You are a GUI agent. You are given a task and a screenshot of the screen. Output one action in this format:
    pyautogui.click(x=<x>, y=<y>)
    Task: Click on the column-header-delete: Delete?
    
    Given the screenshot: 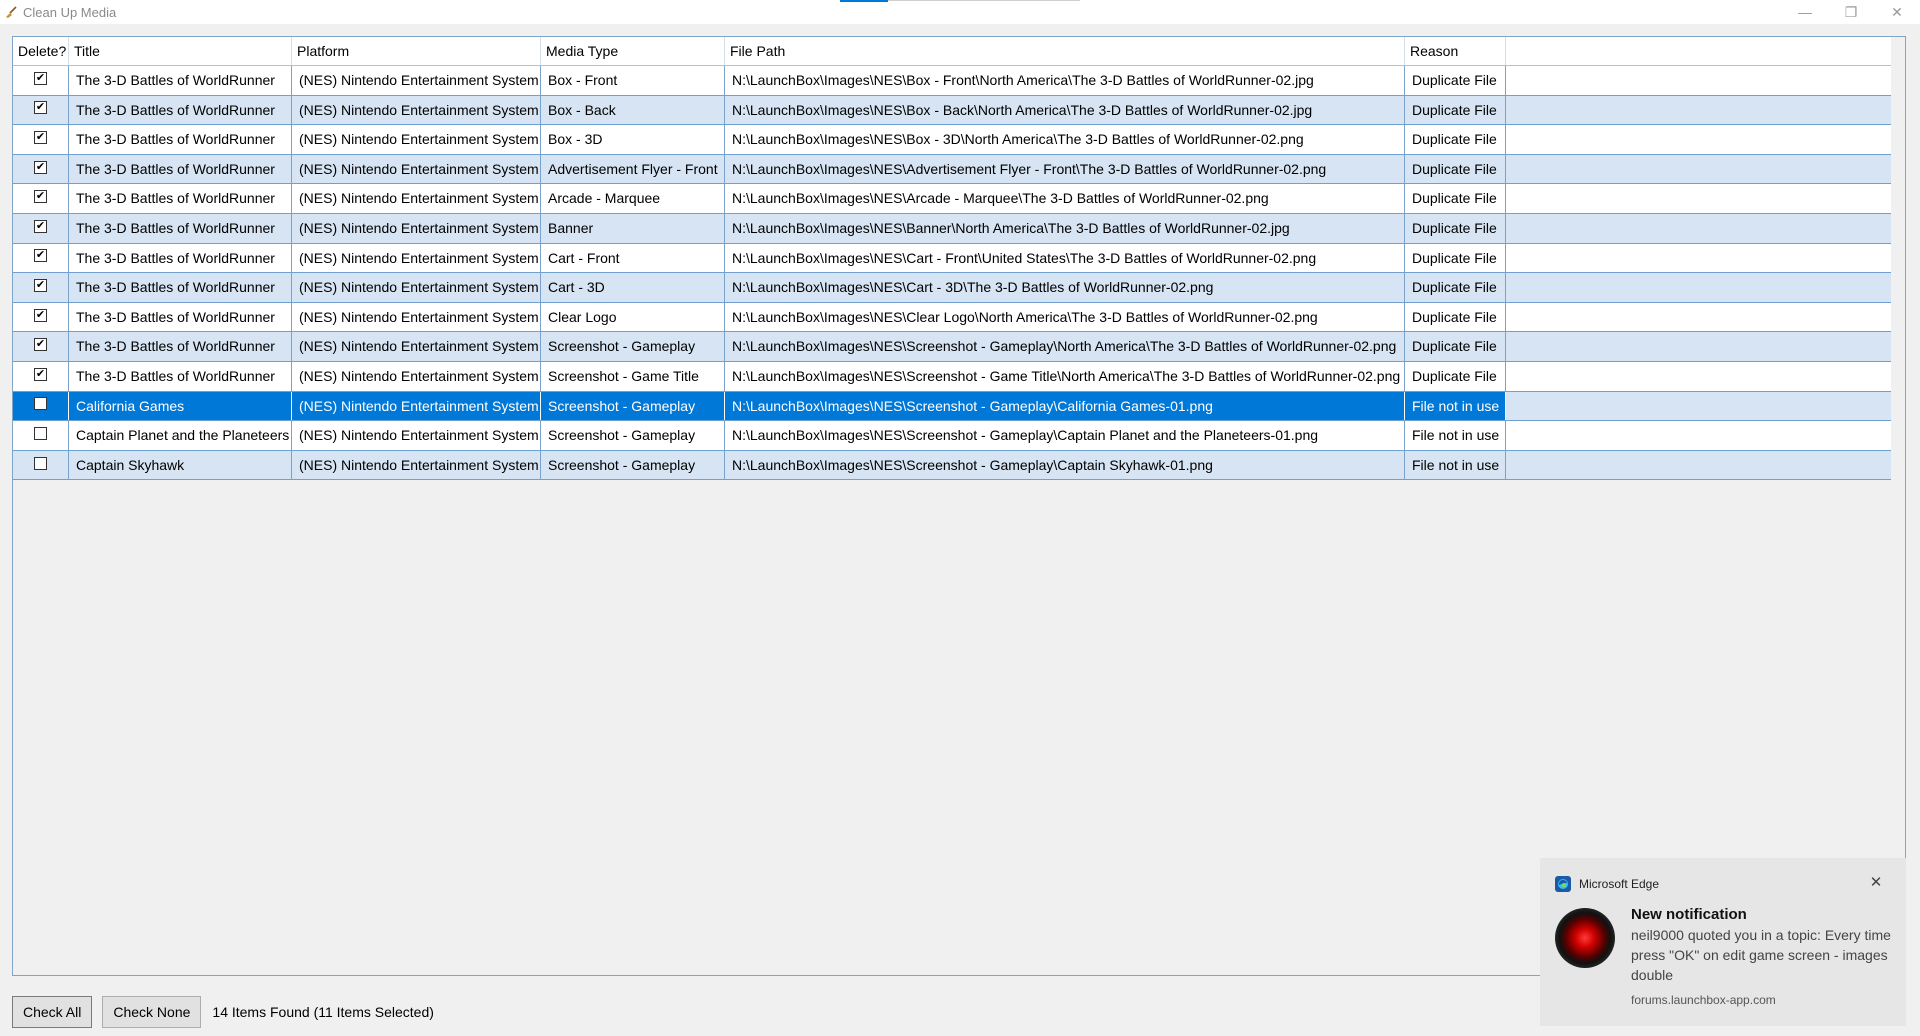 What is the action you would take?
    pyautogui.click(x=41, y=51)
    